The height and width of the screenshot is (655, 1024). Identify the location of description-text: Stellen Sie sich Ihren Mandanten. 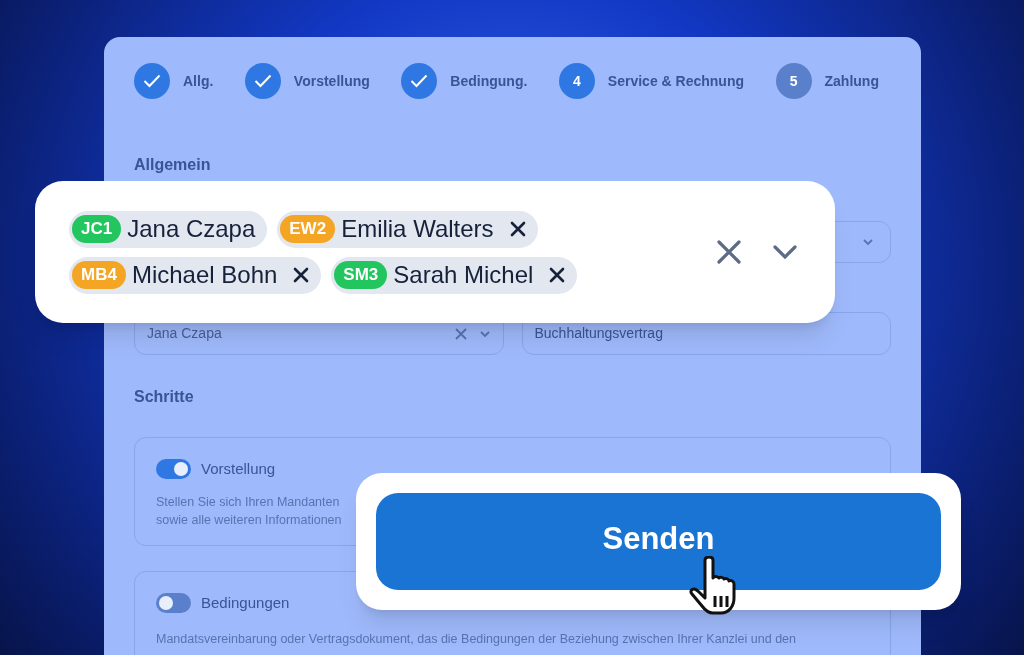
(248, 502).